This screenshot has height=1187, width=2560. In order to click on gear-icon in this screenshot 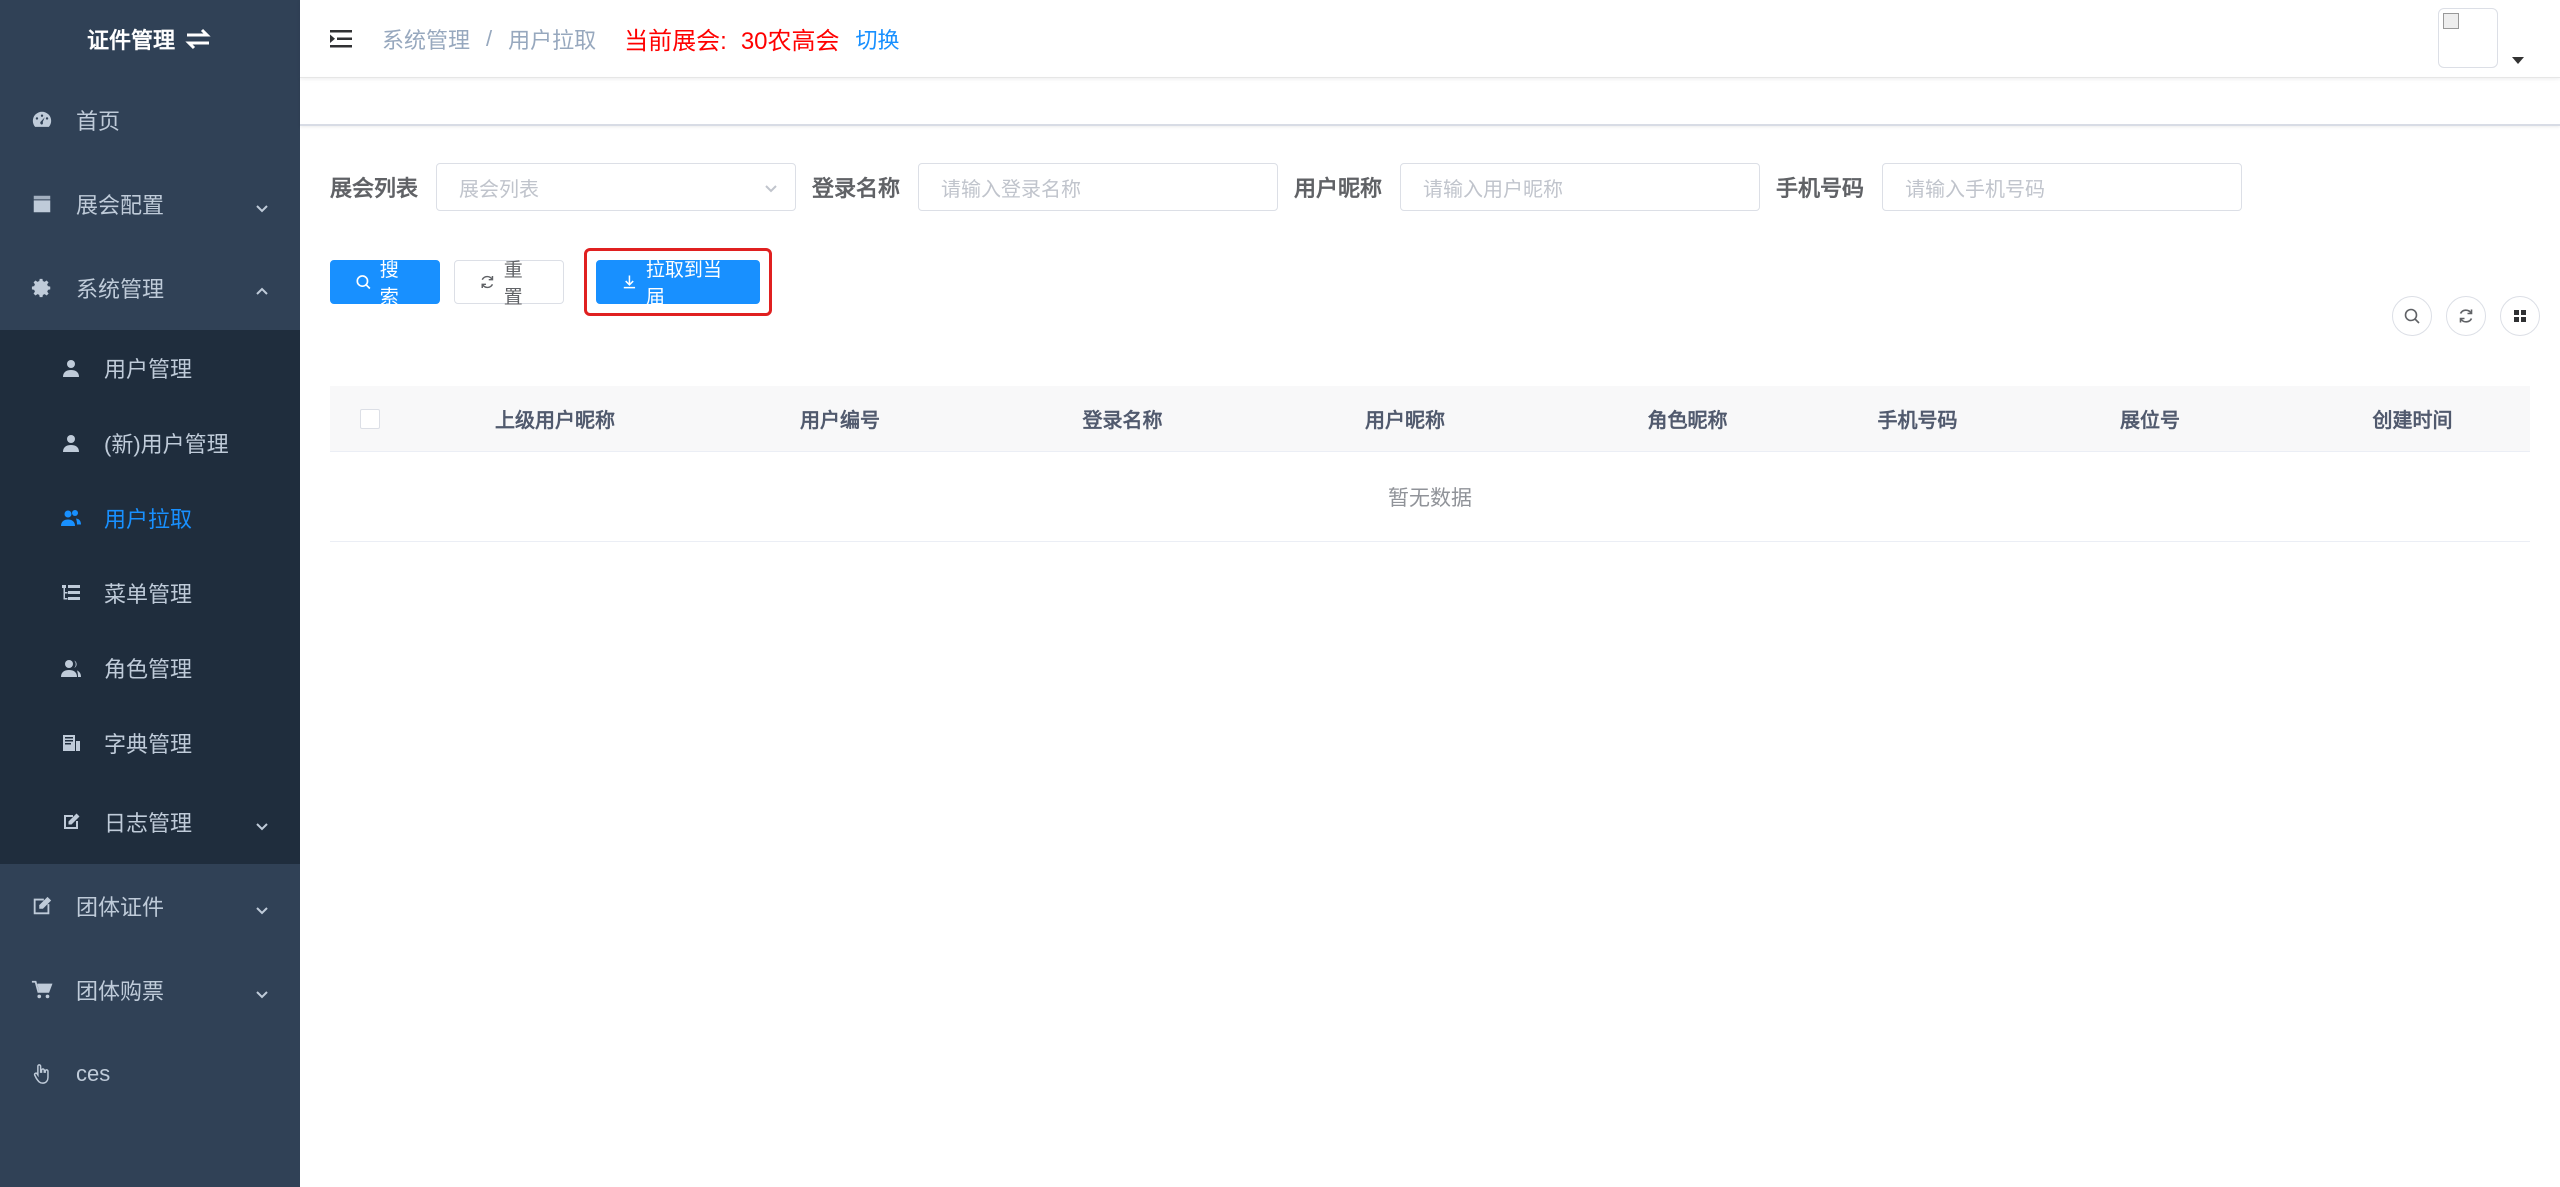, I will do `click(42, 288)`.